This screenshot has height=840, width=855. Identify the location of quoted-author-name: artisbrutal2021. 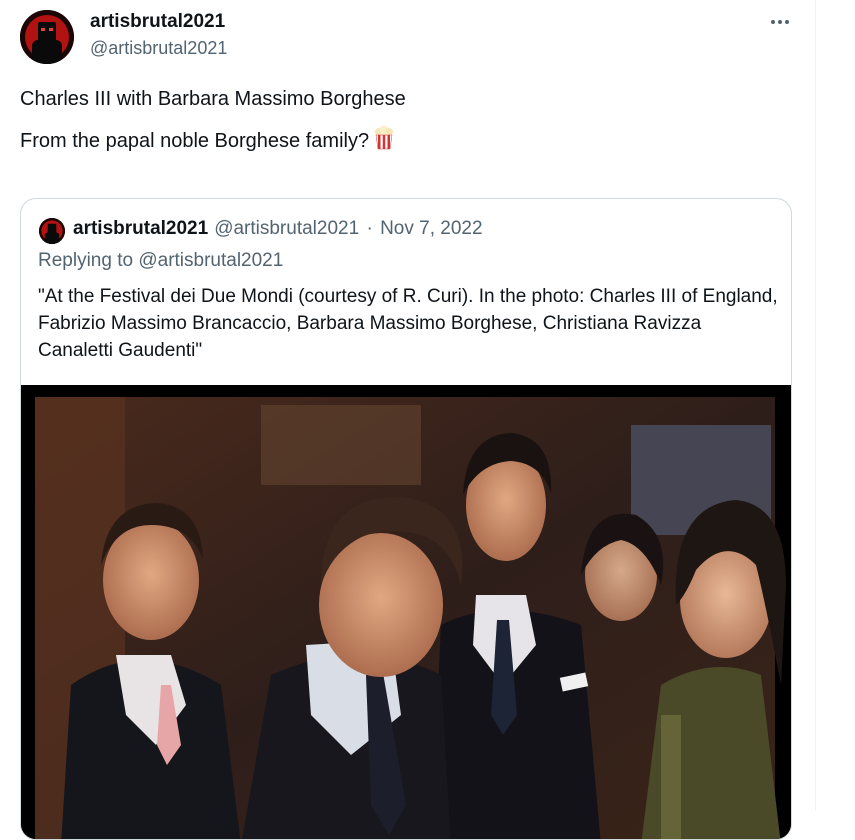
(140, 228).